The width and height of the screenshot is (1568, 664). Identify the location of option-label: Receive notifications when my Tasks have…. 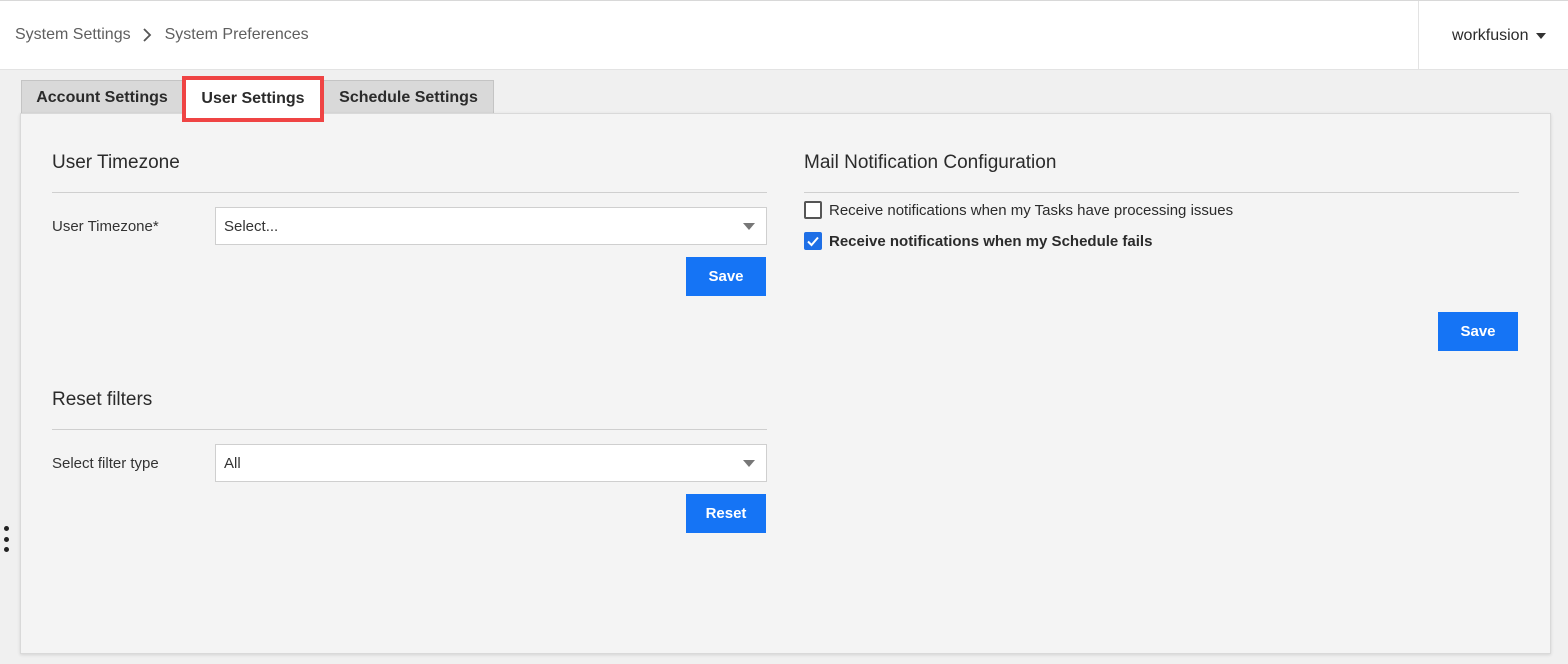
(1031, 210).